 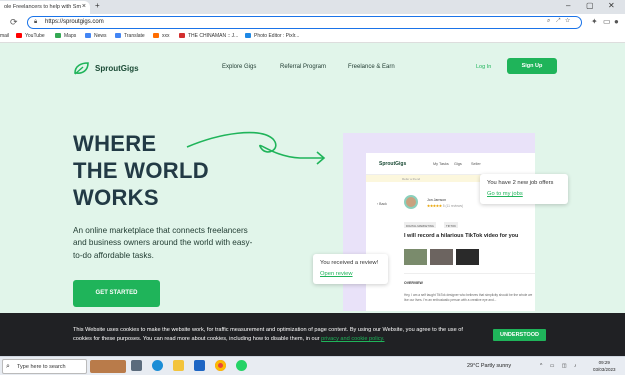 I want to click on get-started-button: GET STARTED, so click(x=116, y=293).